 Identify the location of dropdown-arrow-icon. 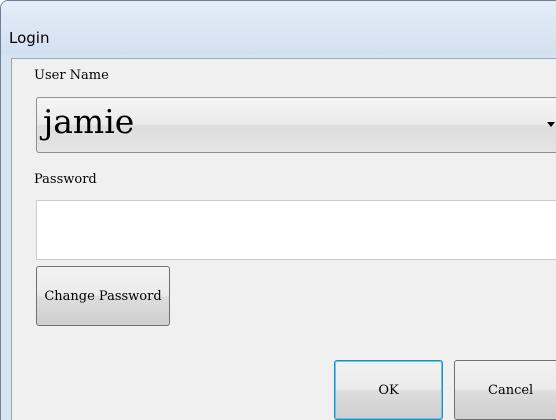
(551, 124).